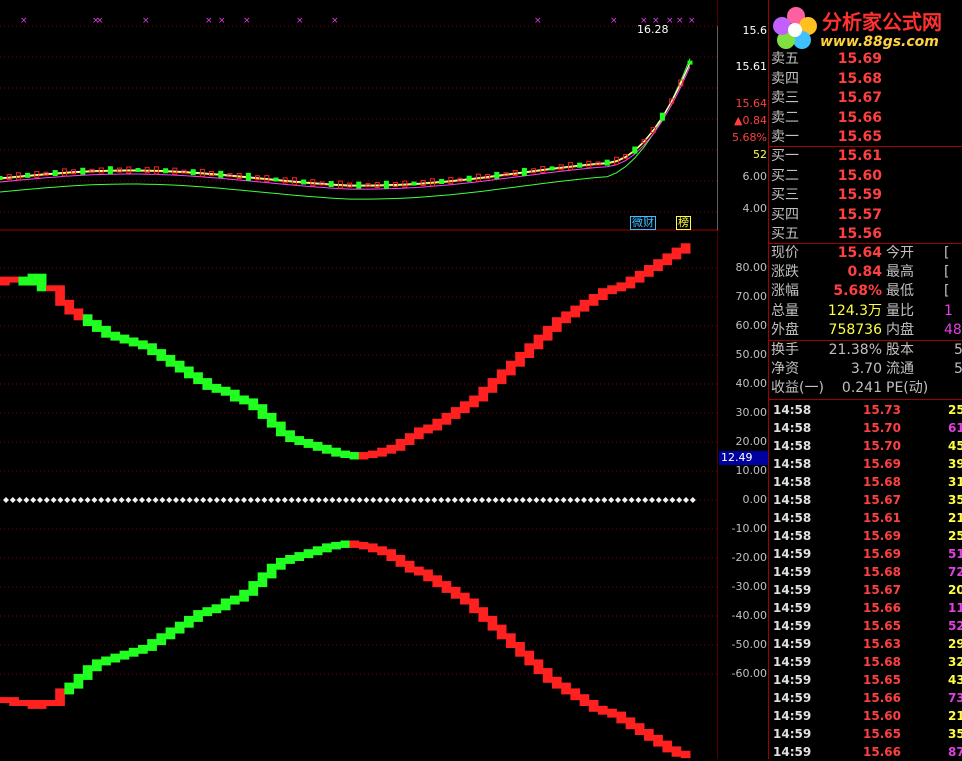 This screenshot has height=761, width=962. I want to click on ask-label: 卖五, so click(785, 59).